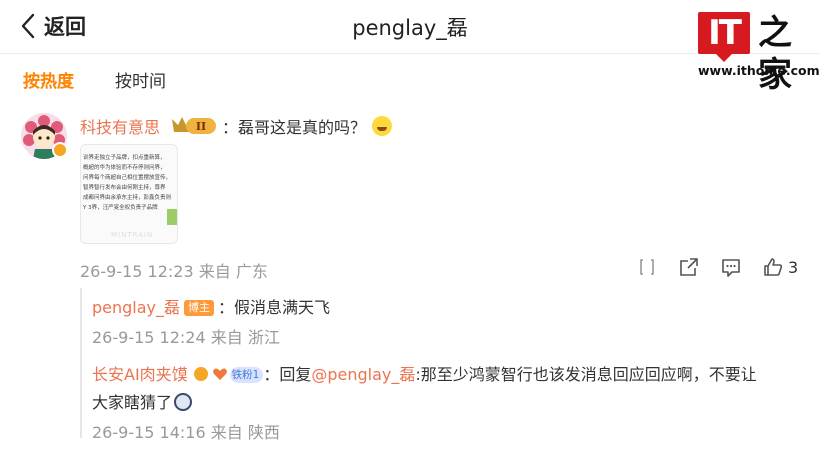 This screenshot has width=820, height=453. What do you see at coordinates (172, 217) in the screenshot?
I see `thumbnail-green-mark` at bounding box center [172, 217].